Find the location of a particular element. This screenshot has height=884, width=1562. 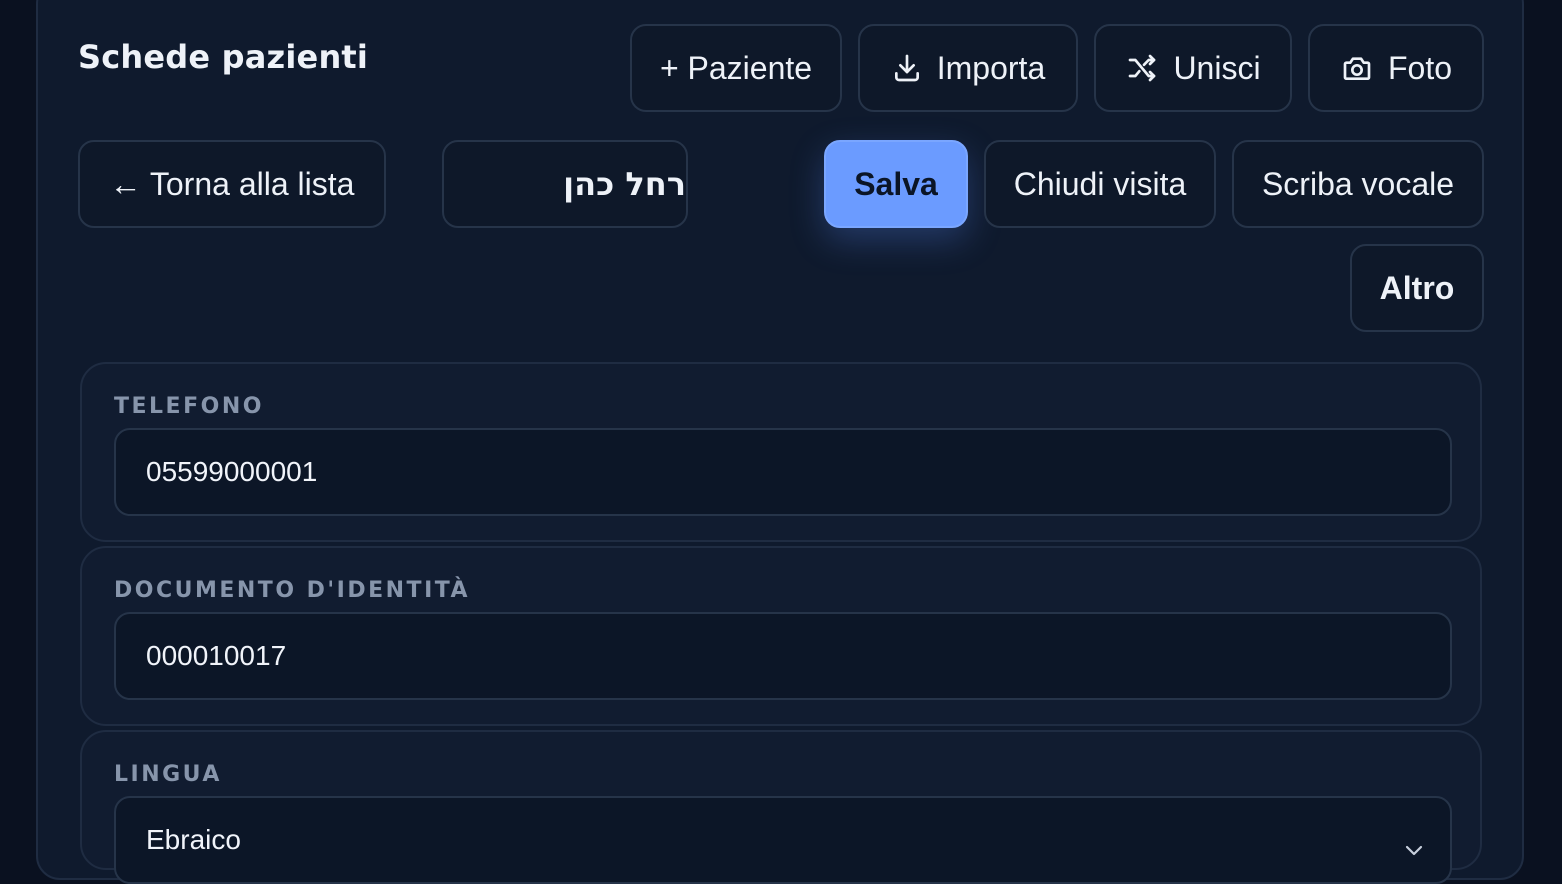

add-patient-button: + Paziente is located at coordinates (736, 68).